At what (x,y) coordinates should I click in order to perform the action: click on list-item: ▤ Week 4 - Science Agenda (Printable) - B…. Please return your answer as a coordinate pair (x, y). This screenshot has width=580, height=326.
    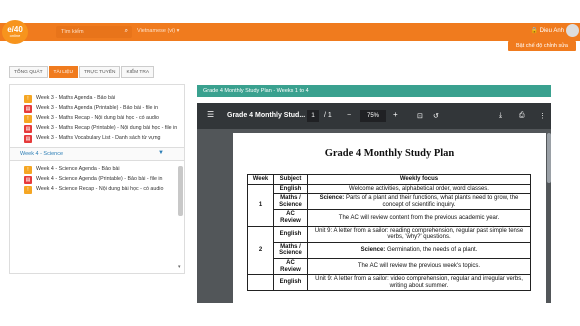
    Looking at the image, I should click on (97, 179).